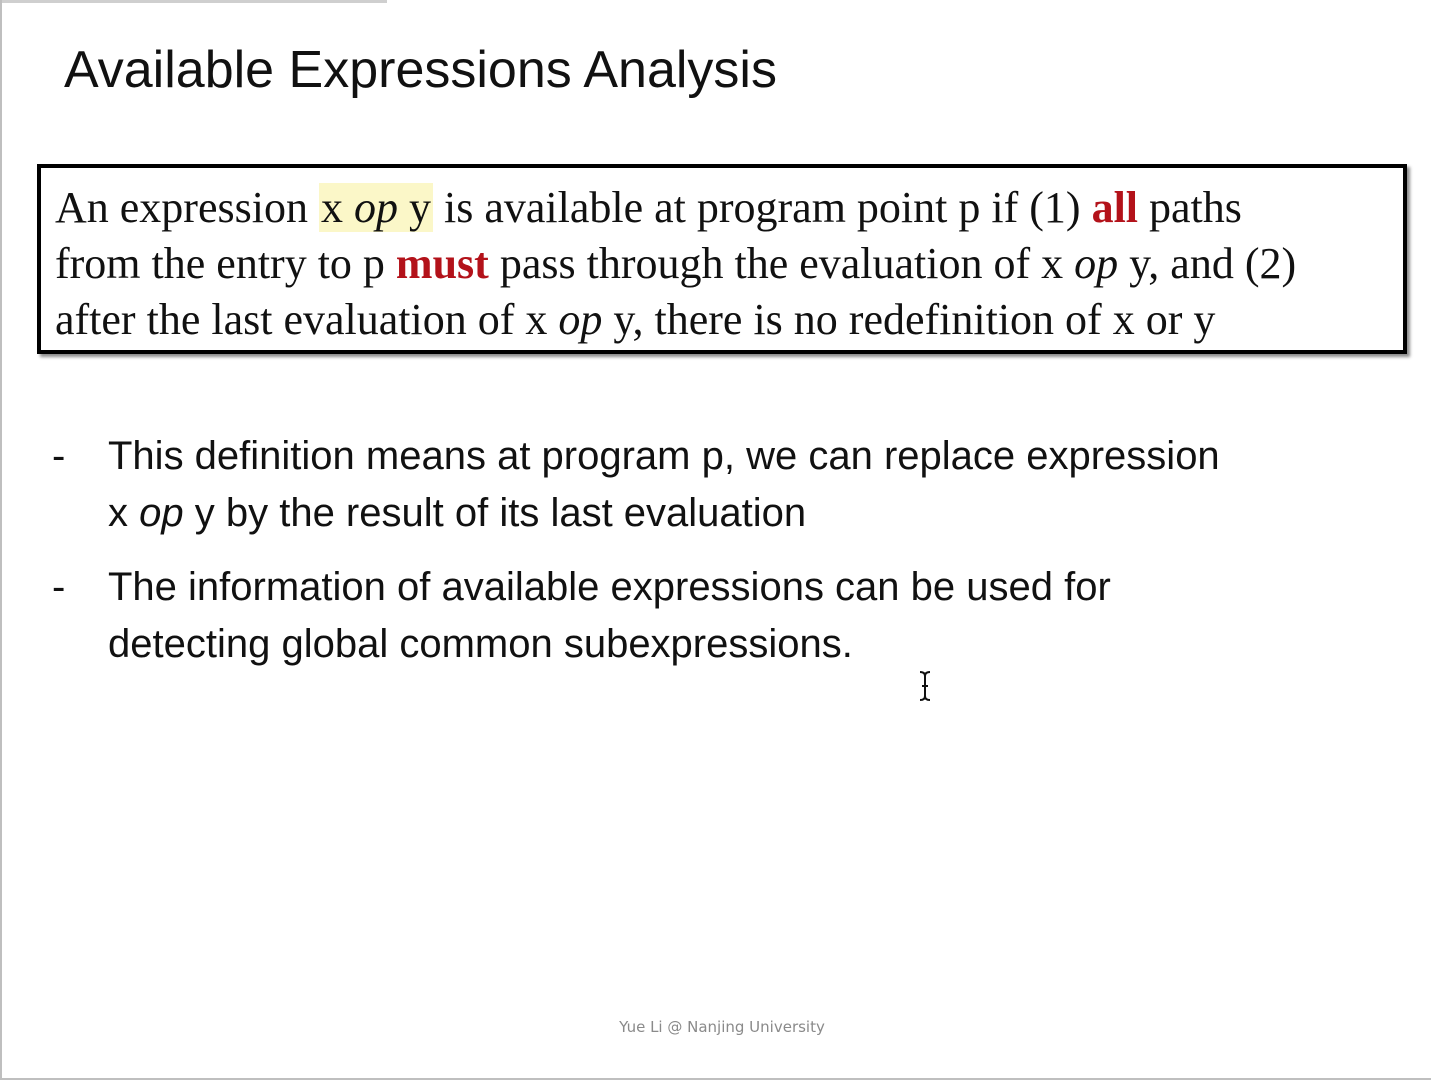 The width and height of the screenshot is (1431, 1080). I want to click on definition-text: y, and (2), so click(1207, 263).